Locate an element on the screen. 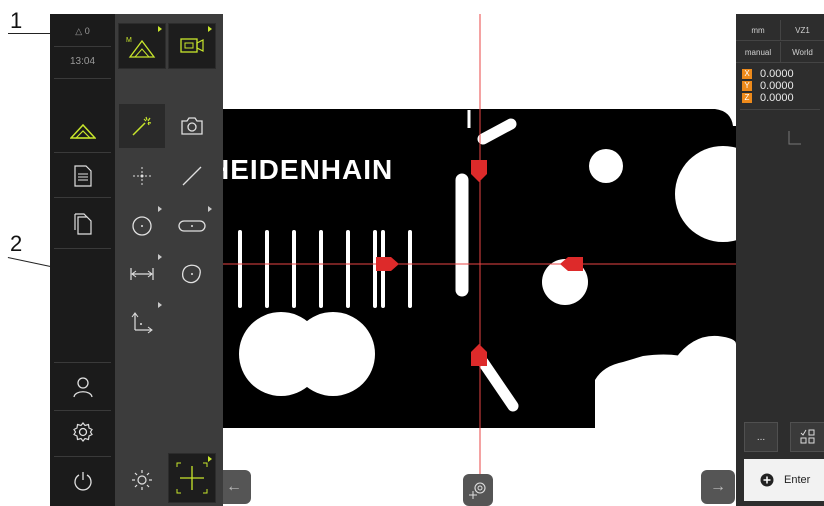  settings-crosshair-icon is located at coordinates (477, 490).